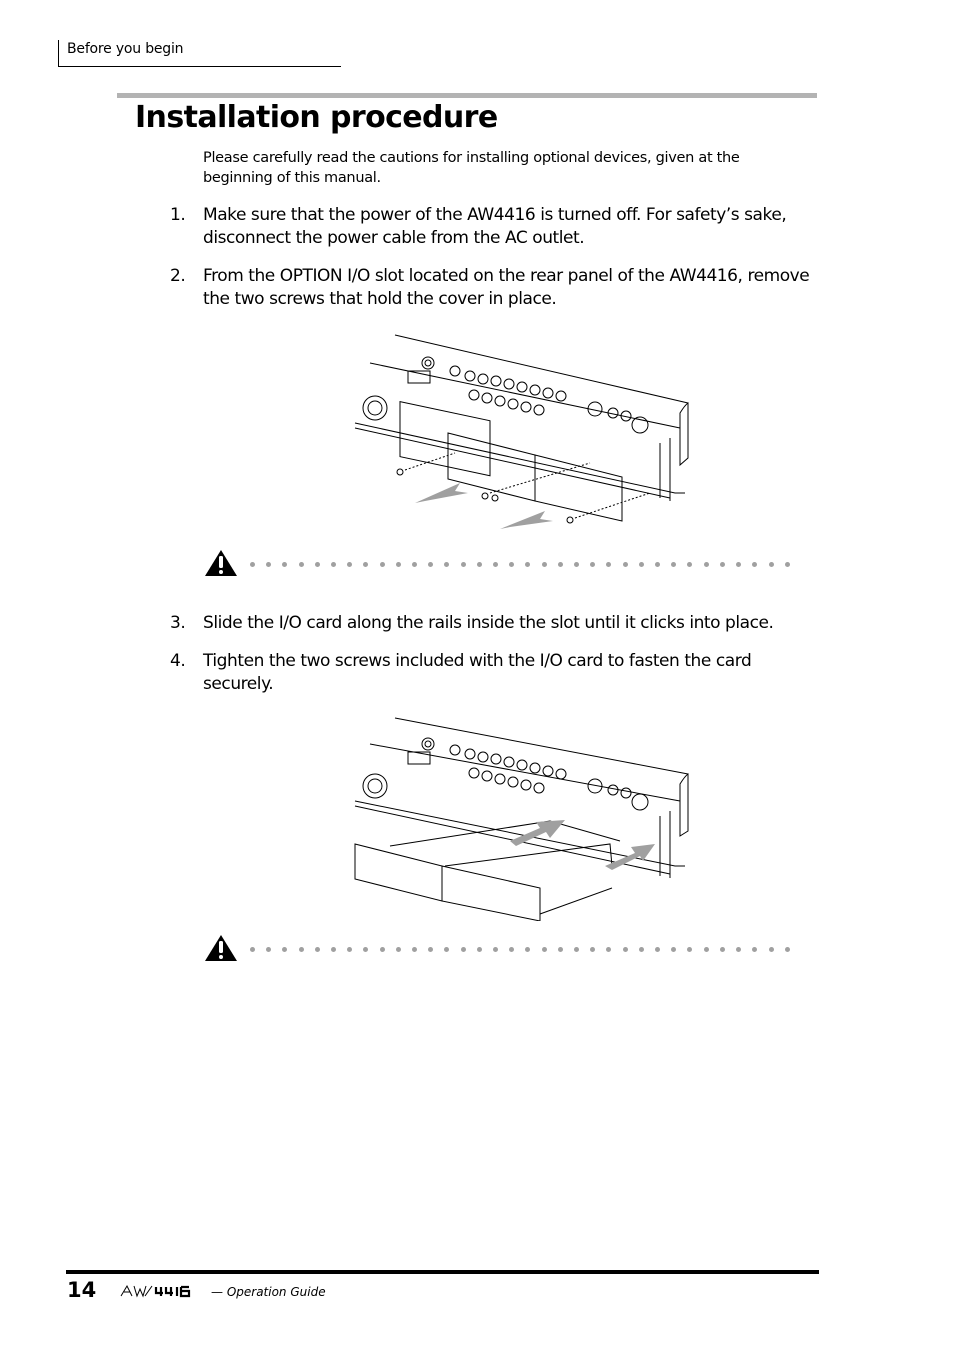  I want to click on step-number: 3., so click(178, 623).